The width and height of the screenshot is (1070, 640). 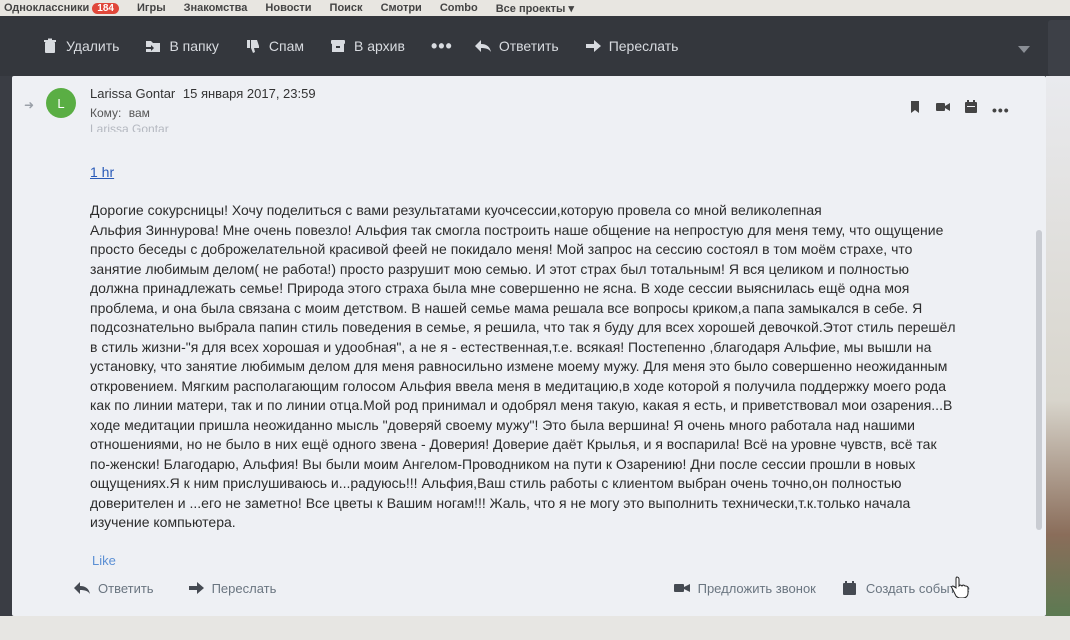 I want to click on notification-badge: 184, so click(x=105, y=8).